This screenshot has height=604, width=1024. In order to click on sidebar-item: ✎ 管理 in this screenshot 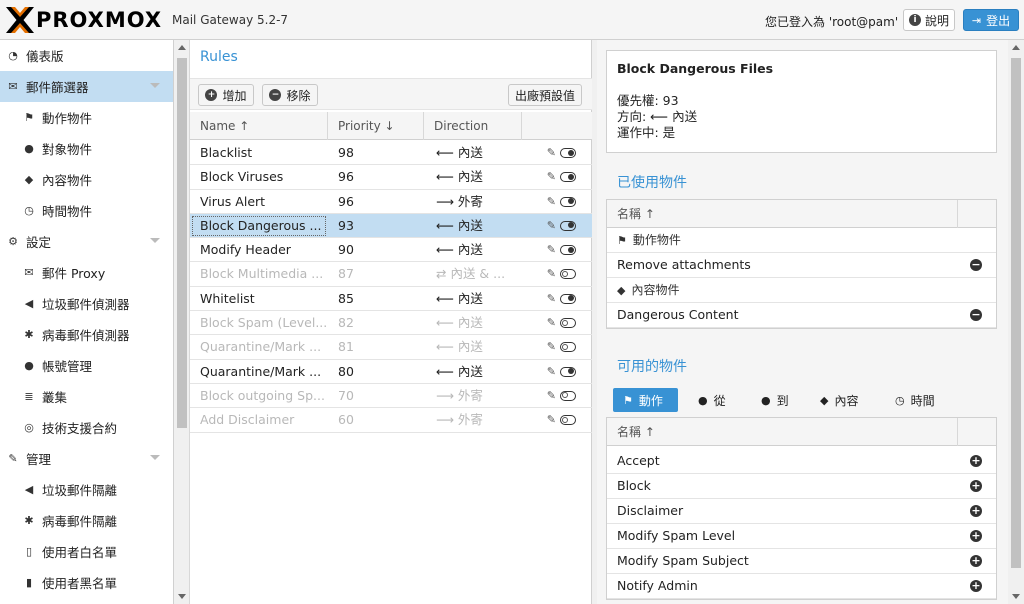, I will do `click(86, 458)`.